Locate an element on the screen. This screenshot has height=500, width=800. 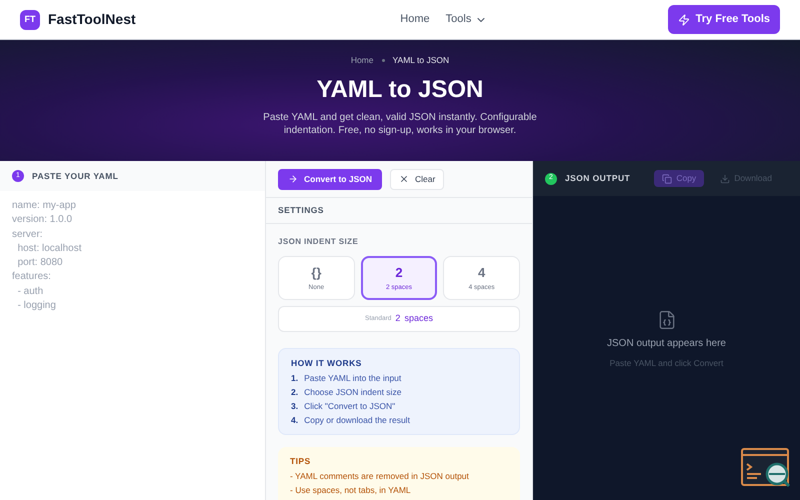
panel-title: JSON OUTPUT is located at coordinates (597, 178).